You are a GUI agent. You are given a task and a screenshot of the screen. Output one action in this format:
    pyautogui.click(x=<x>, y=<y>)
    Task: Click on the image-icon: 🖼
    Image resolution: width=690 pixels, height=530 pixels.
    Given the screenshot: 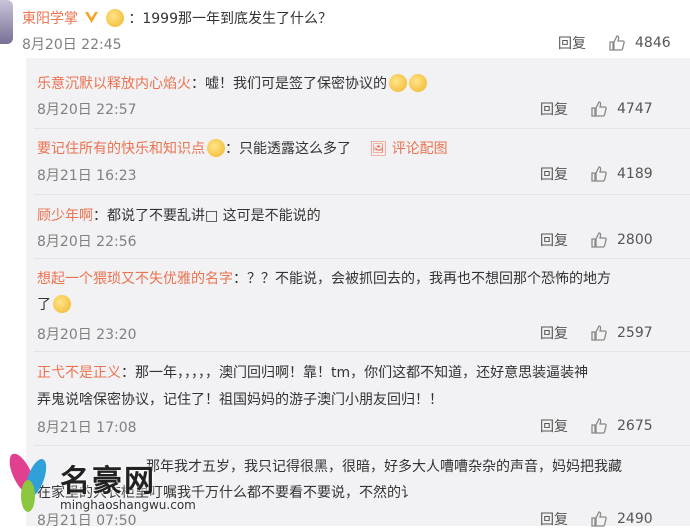 What is the action you would take?
    pyautogui.click(x=378, y=149)
    